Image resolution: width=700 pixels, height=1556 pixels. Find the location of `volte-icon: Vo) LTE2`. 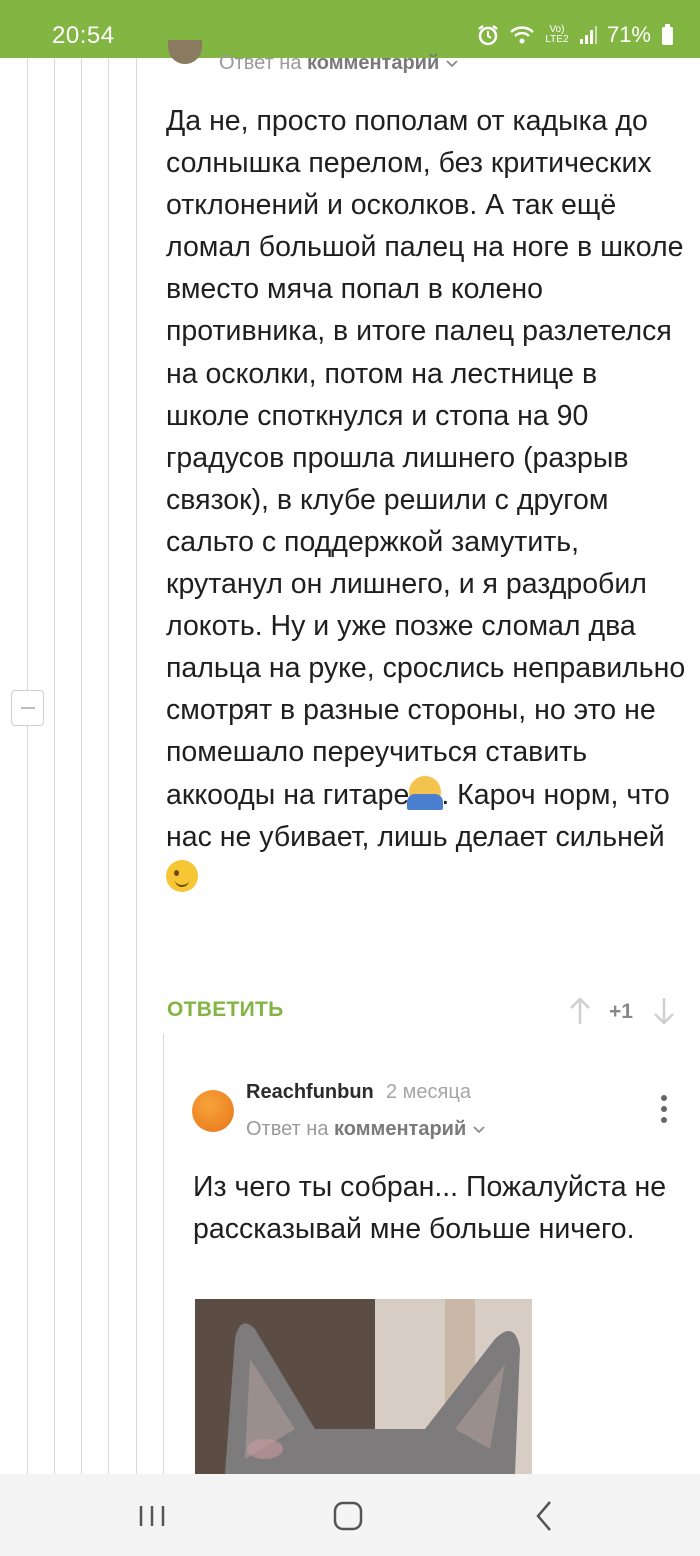

volte-icon: Vo) LTE2 is located at coordinates (557, 34).